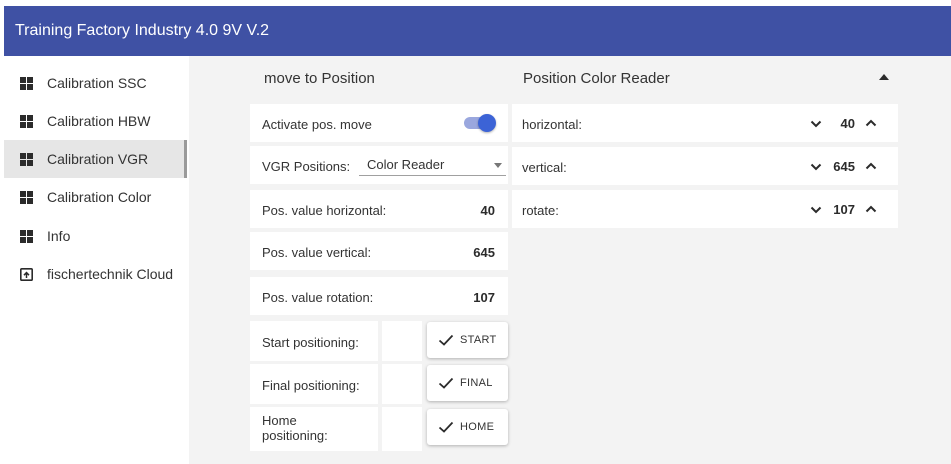  Describe the element at coordinates (844, 209) in the screenshot. I see `color-reader-rotate-value: 107` at that location.